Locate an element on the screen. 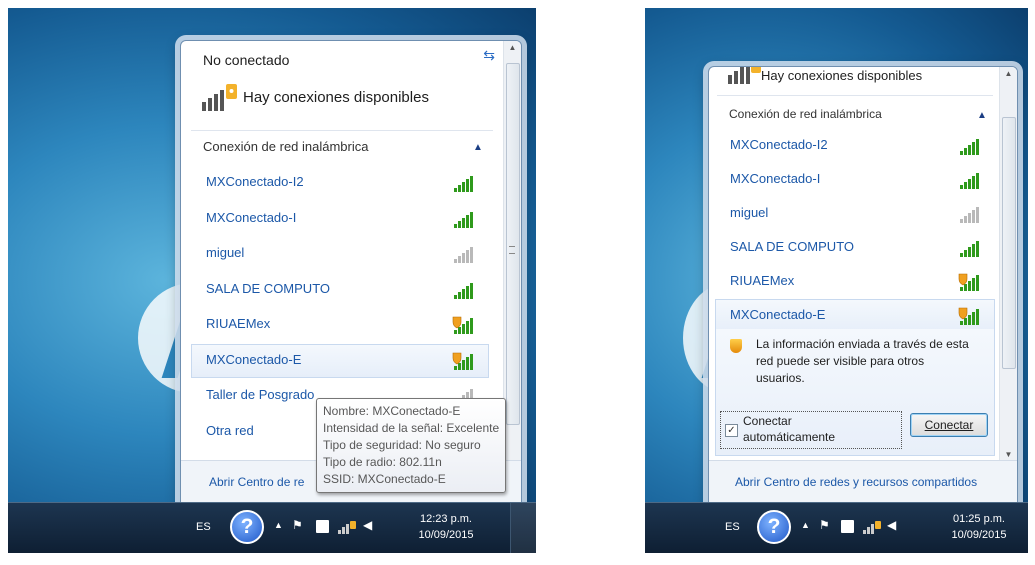 Image resolution: width=1035 pixels, height=565 pixels. clock-date: 10/09/2015 is located at coordinates (979, 535).